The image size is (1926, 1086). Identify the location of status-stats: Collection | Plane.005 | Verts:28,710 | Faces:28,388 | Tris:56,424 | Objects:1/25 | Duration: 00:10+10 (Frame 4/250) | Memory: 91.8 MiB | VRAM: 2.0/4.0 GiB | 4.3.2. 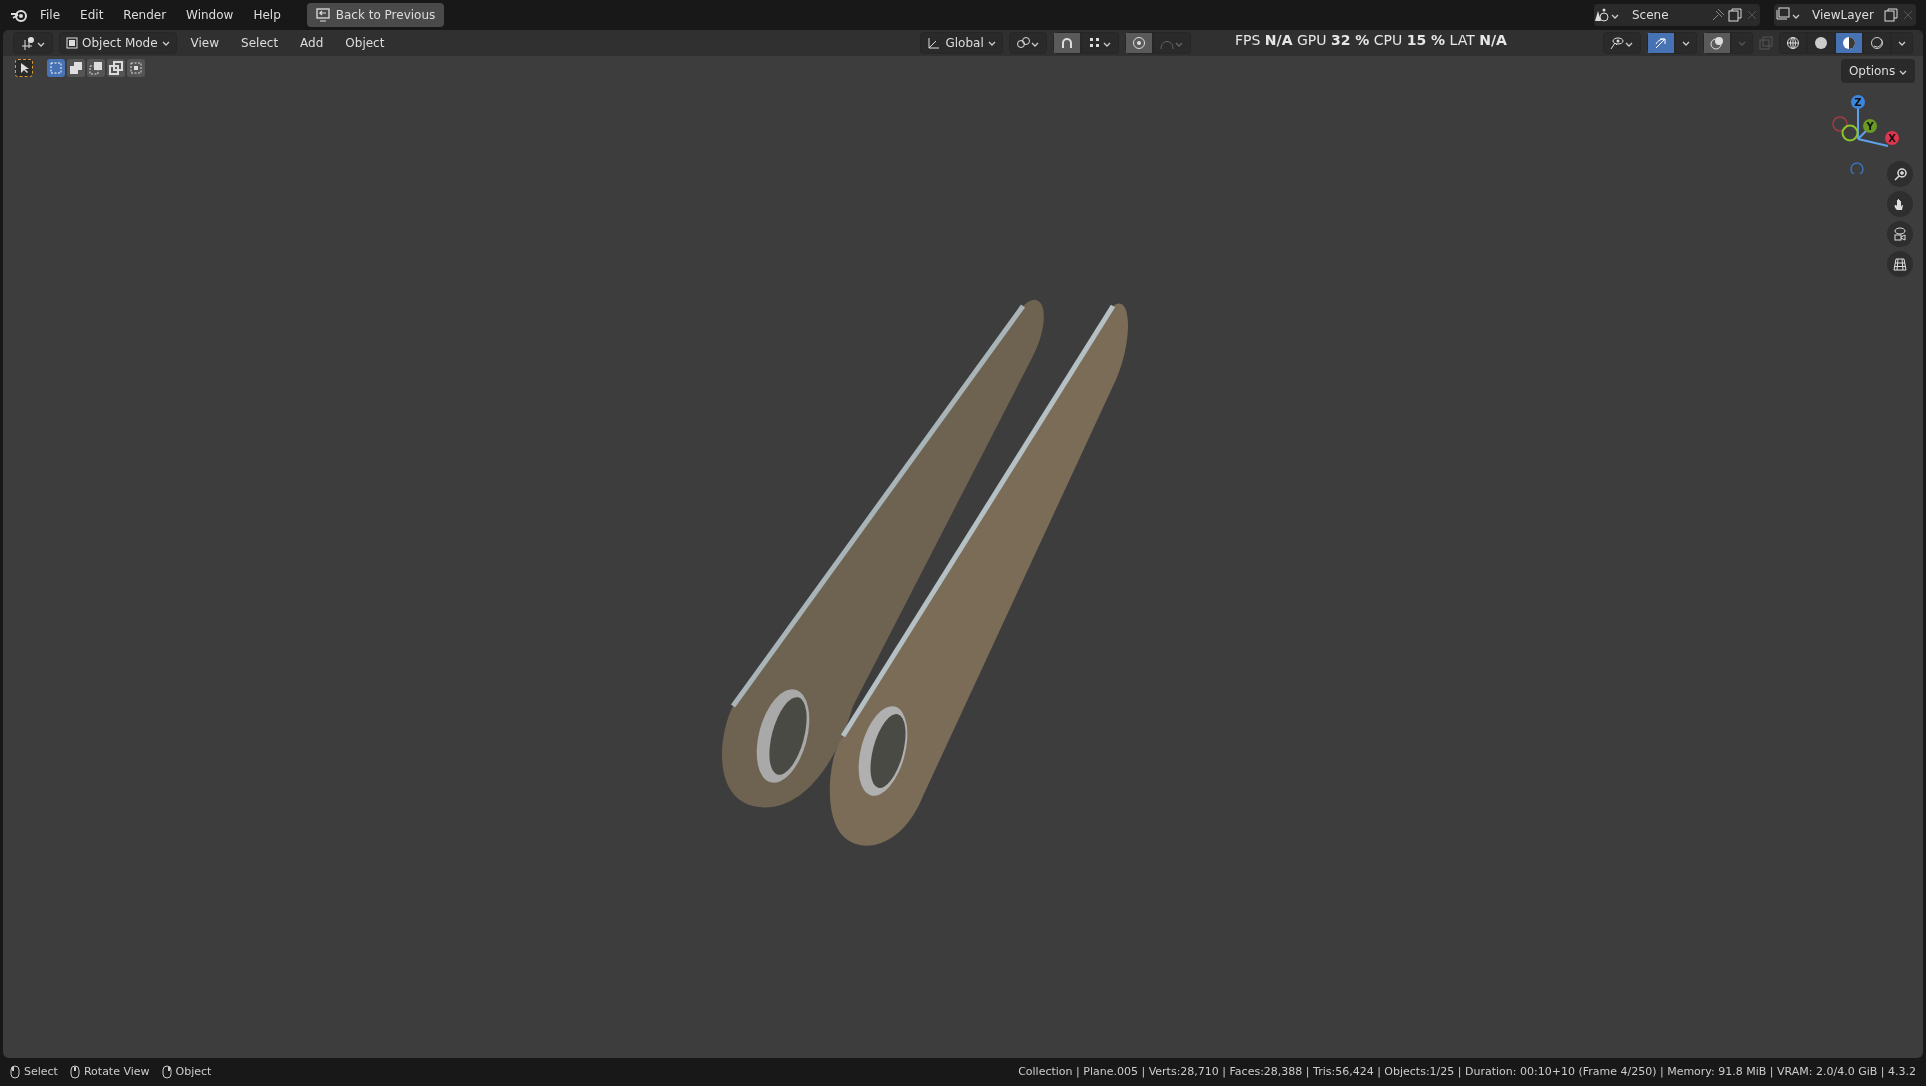
(1467, 1071).